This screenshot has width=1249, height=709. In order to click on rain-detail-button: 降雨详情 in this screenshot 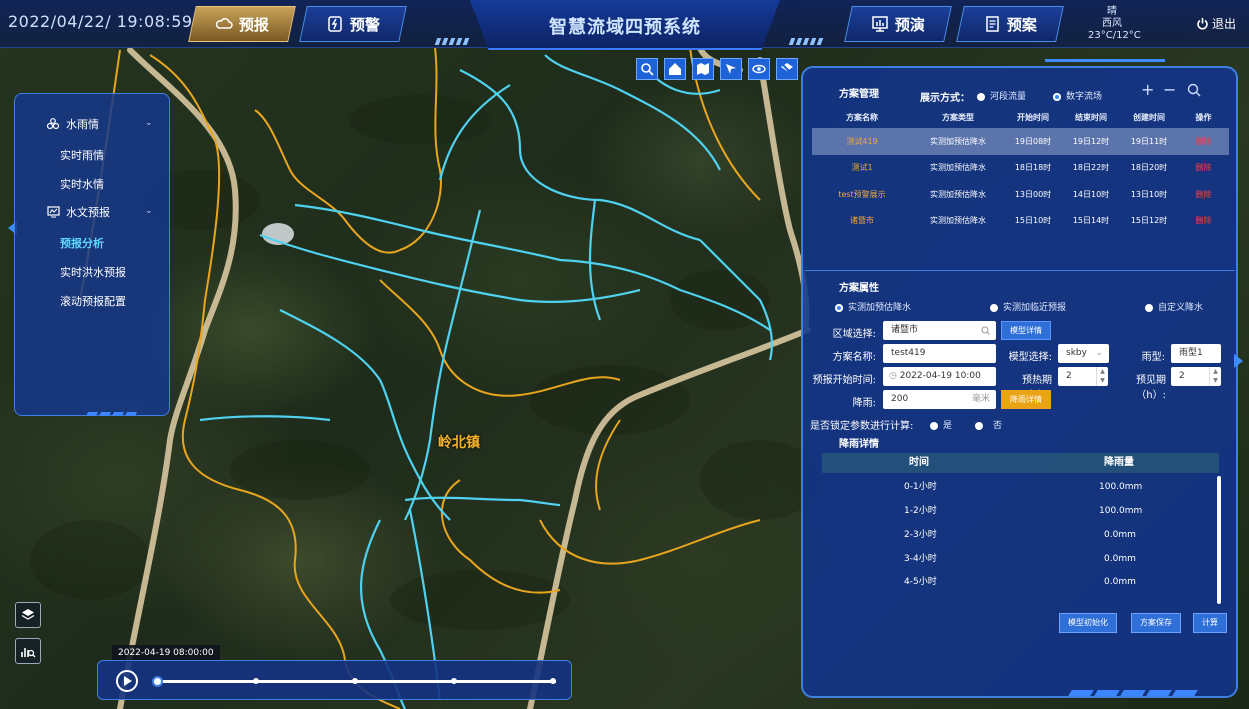, I will do `click(1026, 399)`.